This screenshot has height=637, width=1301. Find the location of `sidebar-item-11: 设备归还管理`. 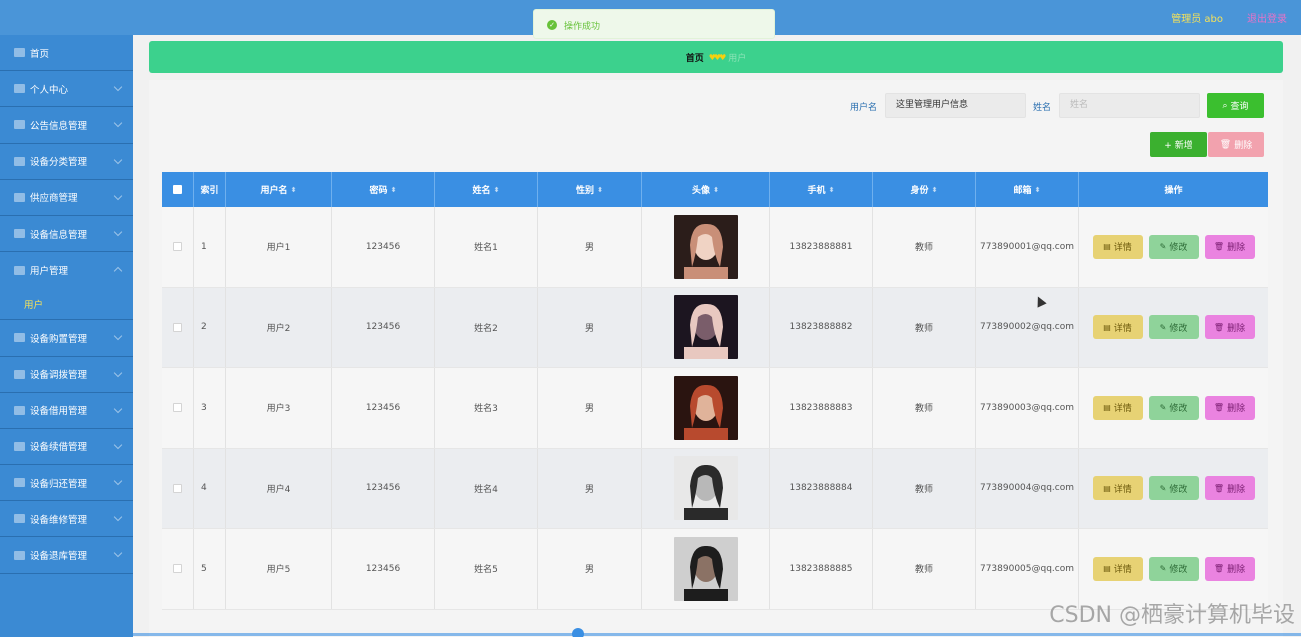

sidebar-item-11: 设备归还管理 is located at coordinates (66, 483).